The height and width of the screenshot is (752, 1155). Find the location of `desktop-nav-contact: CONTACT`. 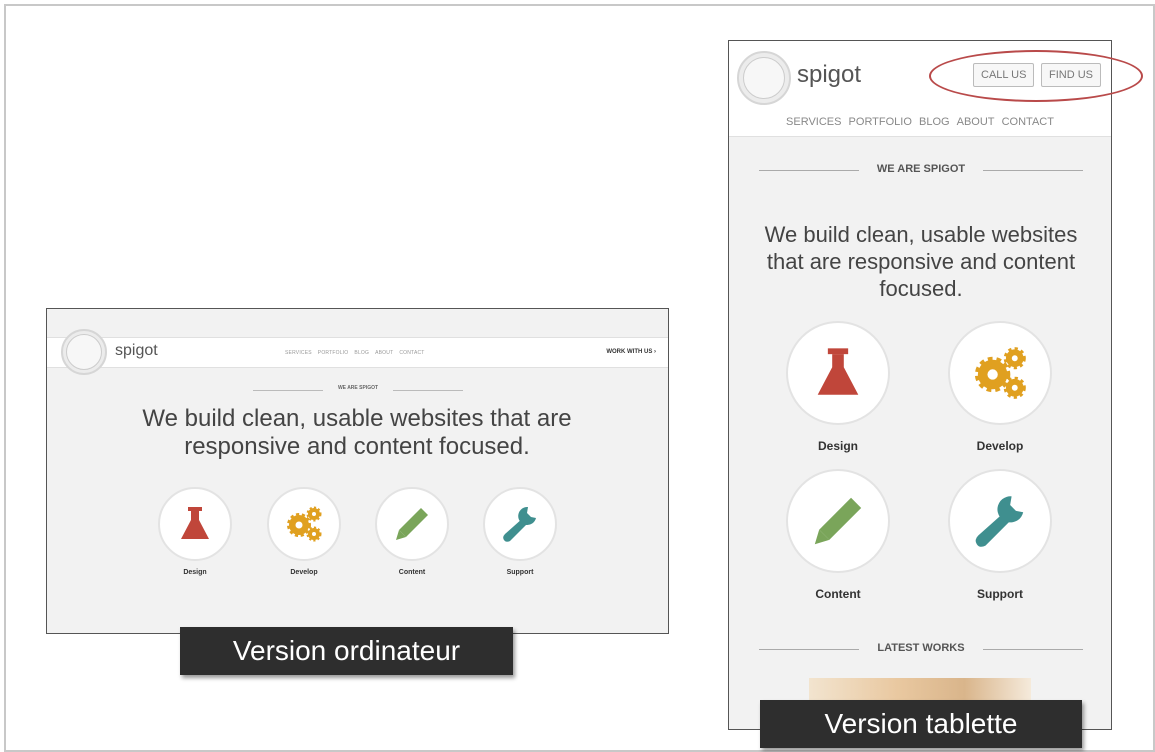

desktop-nav-contact: CONTACT is located at coordinates (411, 353).